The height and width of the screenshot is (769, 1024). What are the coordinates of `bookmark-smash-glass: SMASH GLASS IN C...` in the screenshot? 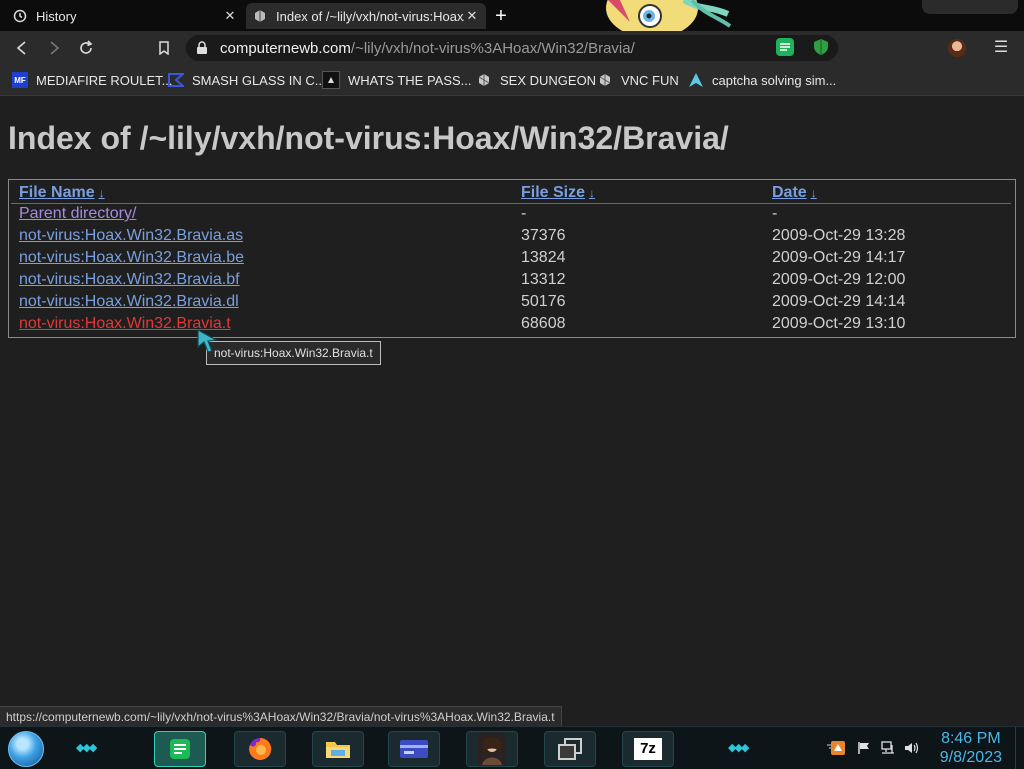 It's located at (247, 80).